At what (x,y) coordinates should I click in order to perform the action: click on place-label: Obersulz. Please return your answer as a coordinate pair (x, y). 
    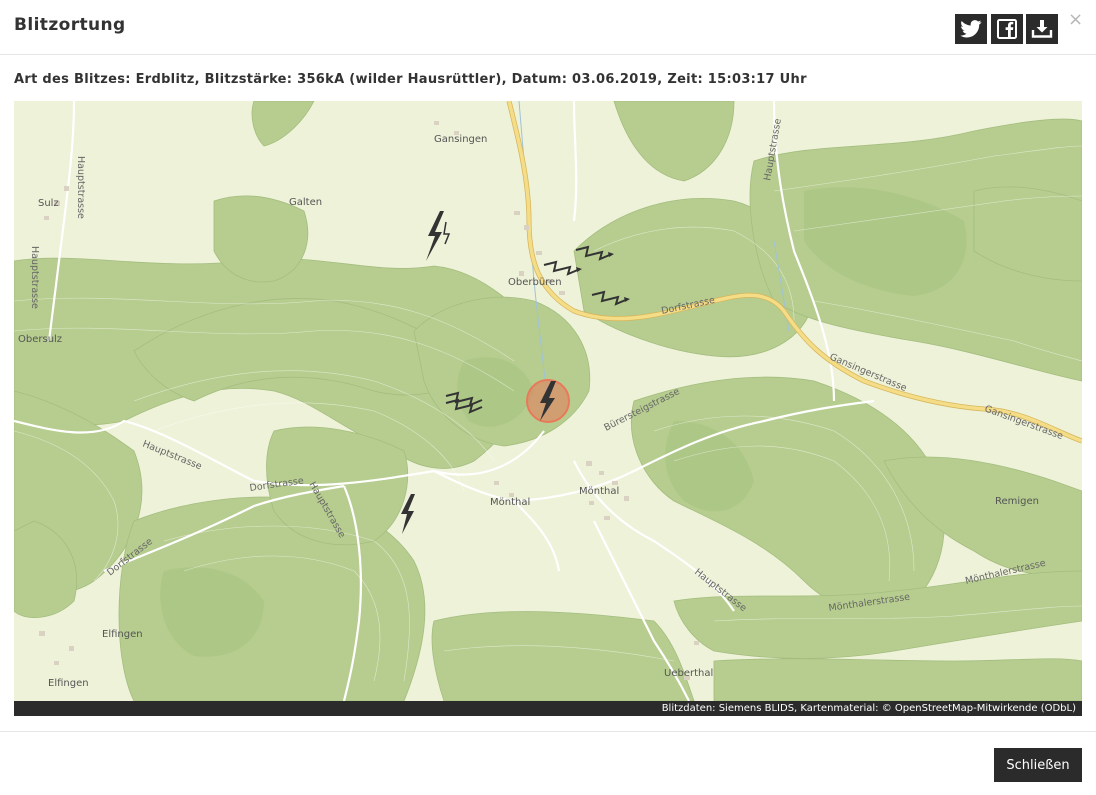
    Looking at the image, I should click on (40, 339).